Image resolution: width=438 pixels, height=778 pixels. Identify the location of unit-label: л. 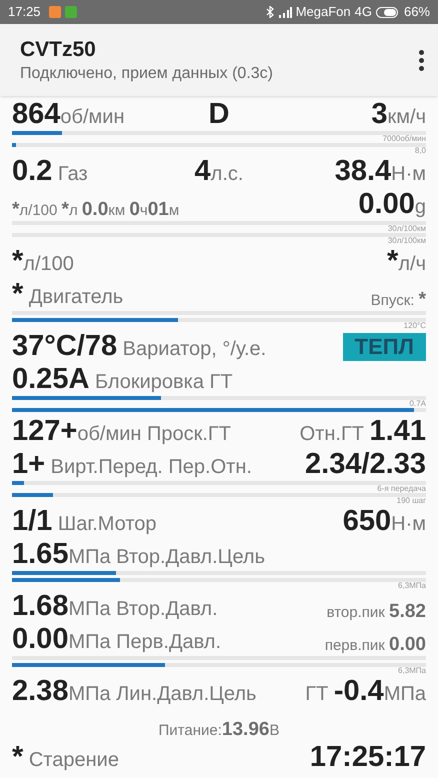
(73, 210).